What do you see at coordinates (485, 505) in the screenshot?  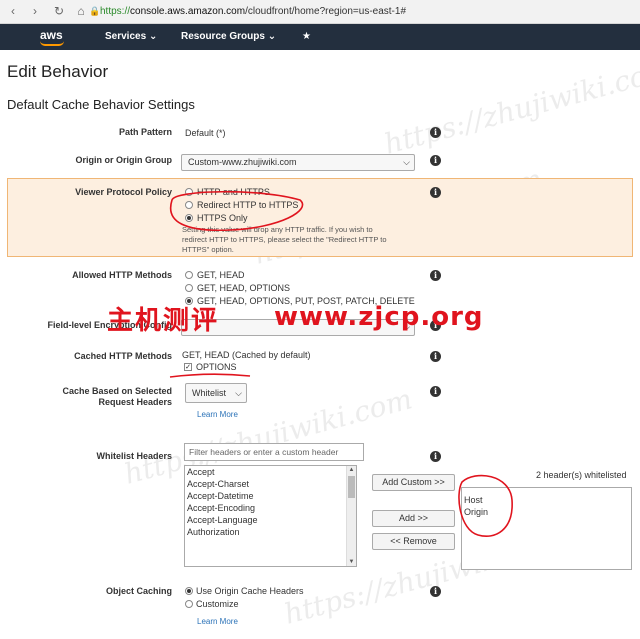 I see `annotation-circle-selected` at bounding box center [485, 505].